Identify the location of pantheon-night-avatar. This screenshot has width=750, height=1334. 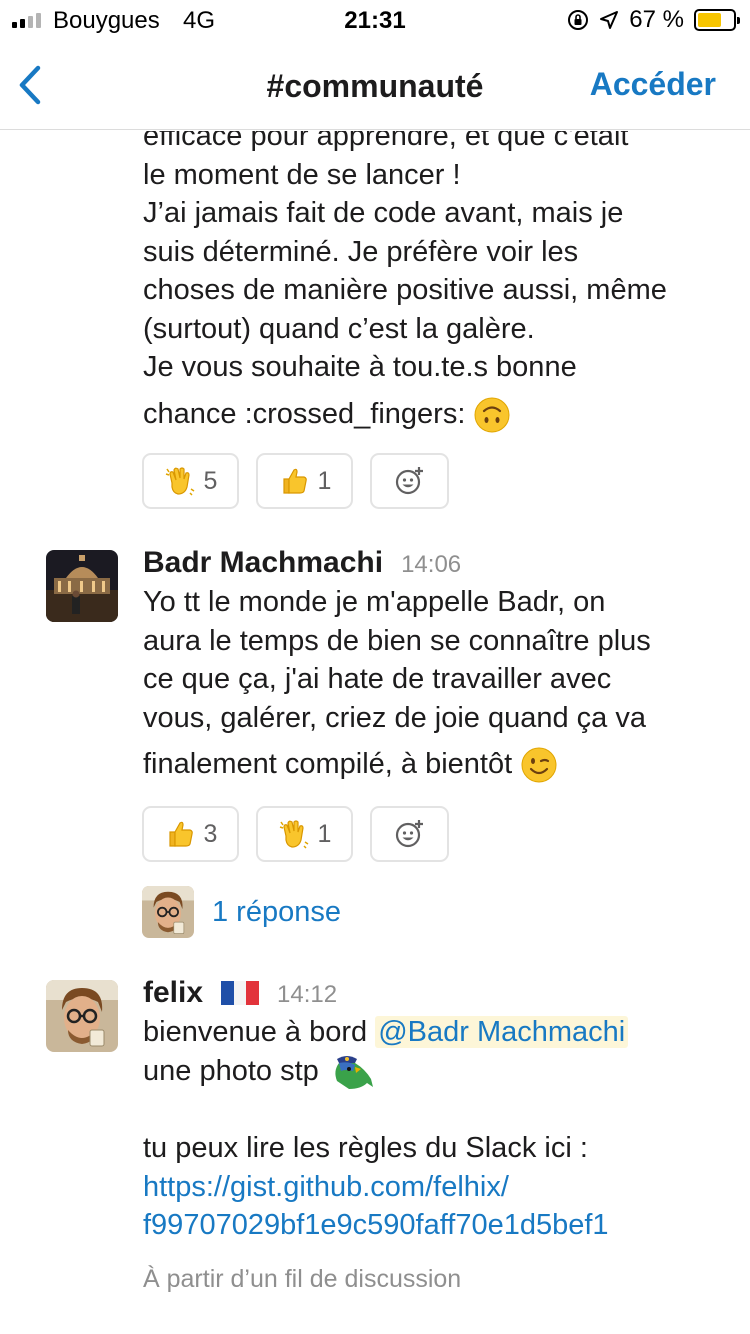
(82, 586).